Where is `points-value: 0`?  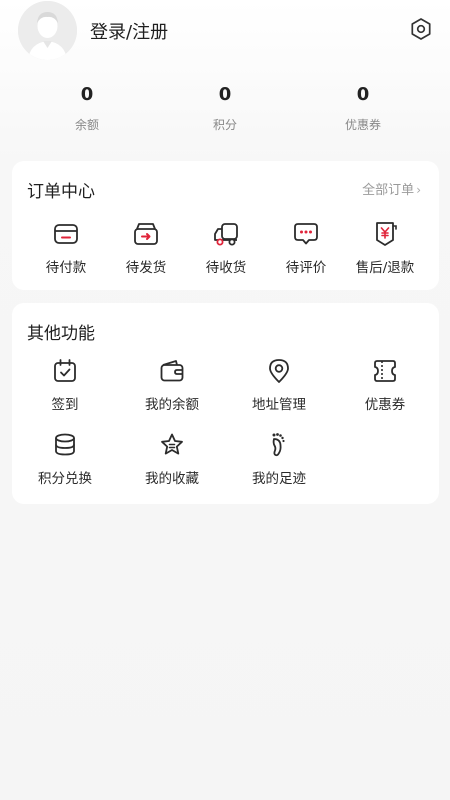 points-value: 0 is located at coordinates (225, 94).